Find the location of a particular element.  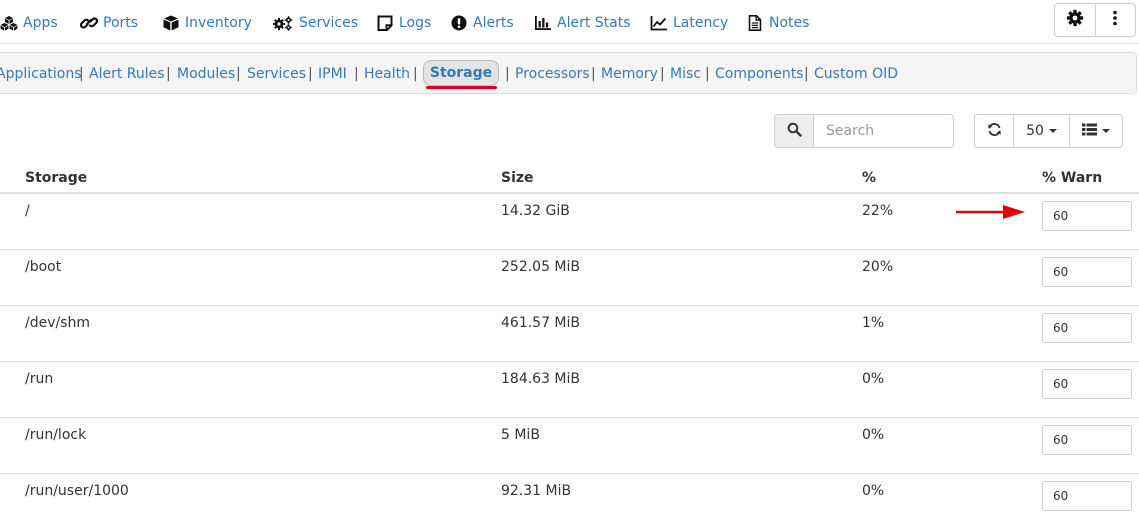

size-cell: 14.32 GiB is located at coordinates (535, 211).